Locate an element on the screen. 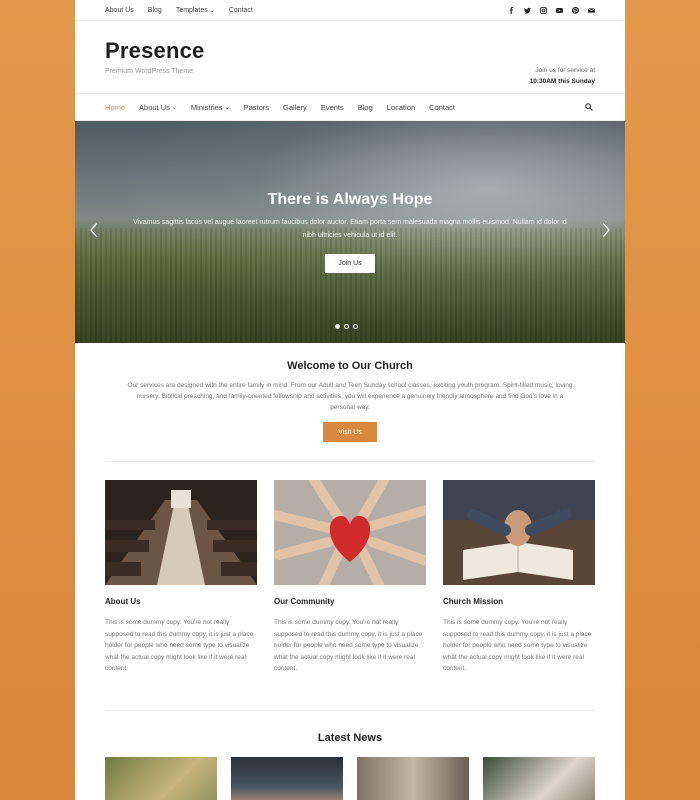  top-bar: About Us Blog Templates ⌄ Contact is located at coordinates (350, 10).